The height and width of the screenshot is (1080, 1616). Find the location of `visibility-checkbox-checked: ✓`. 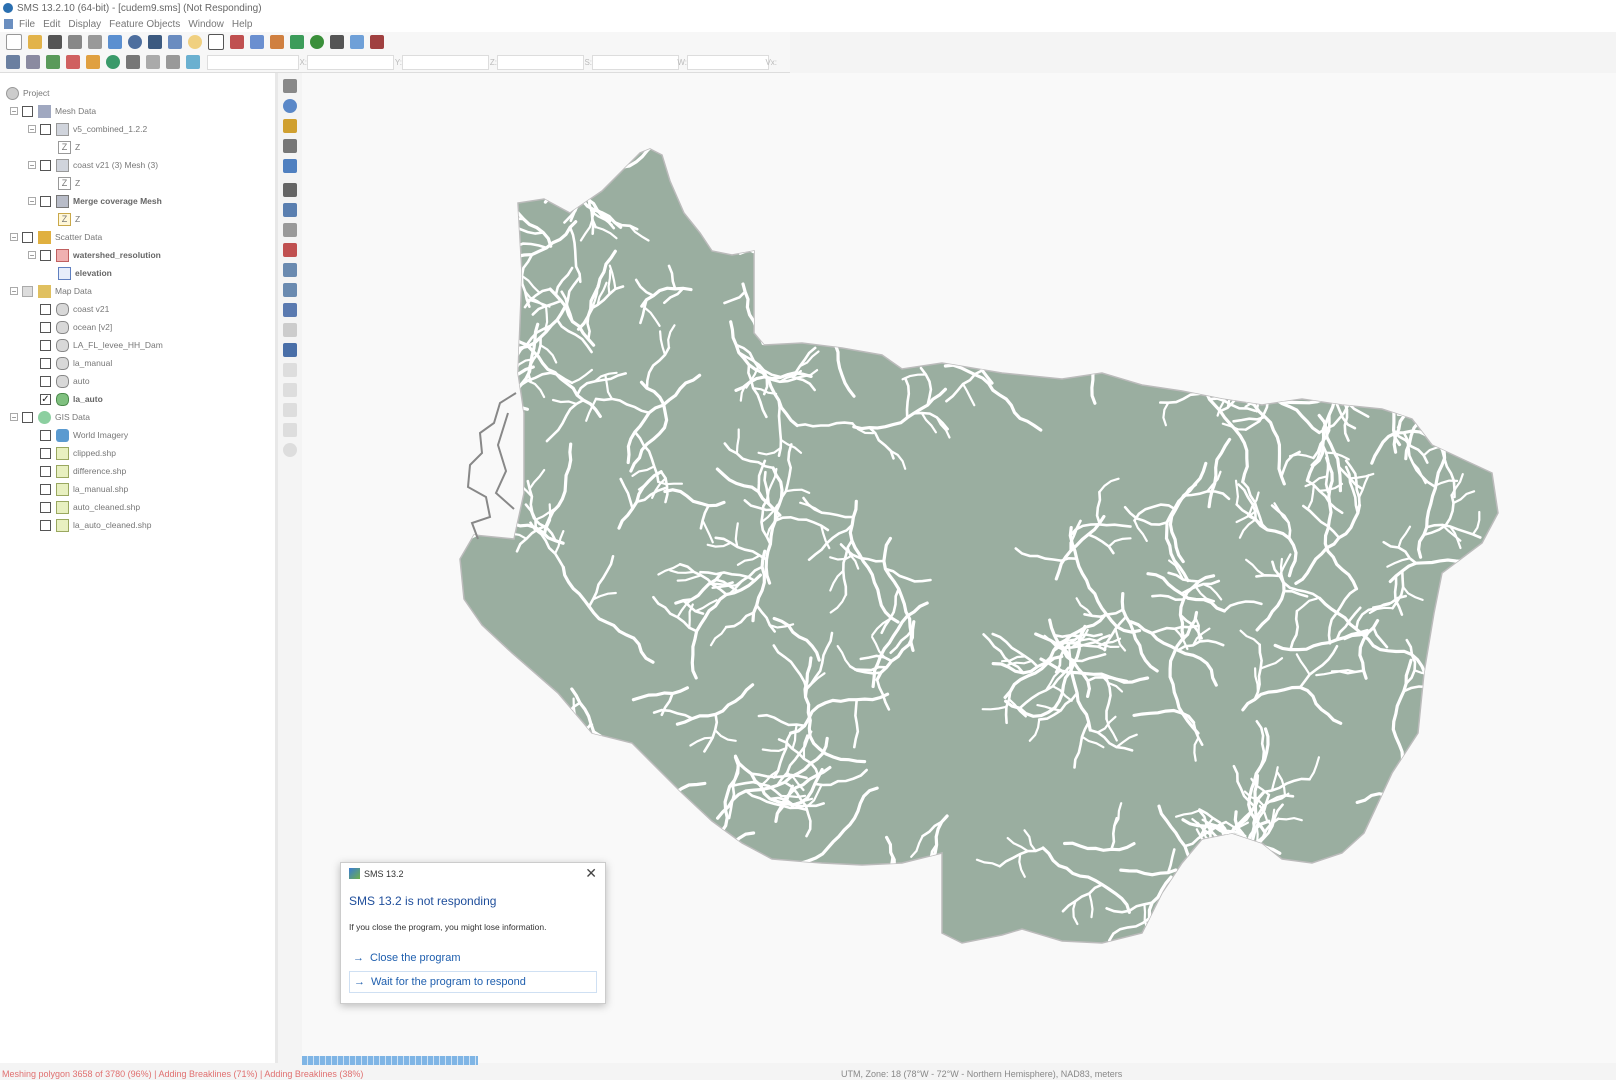

visibility-checkbox-checked: ✓ is located at coordinates (45, 399).